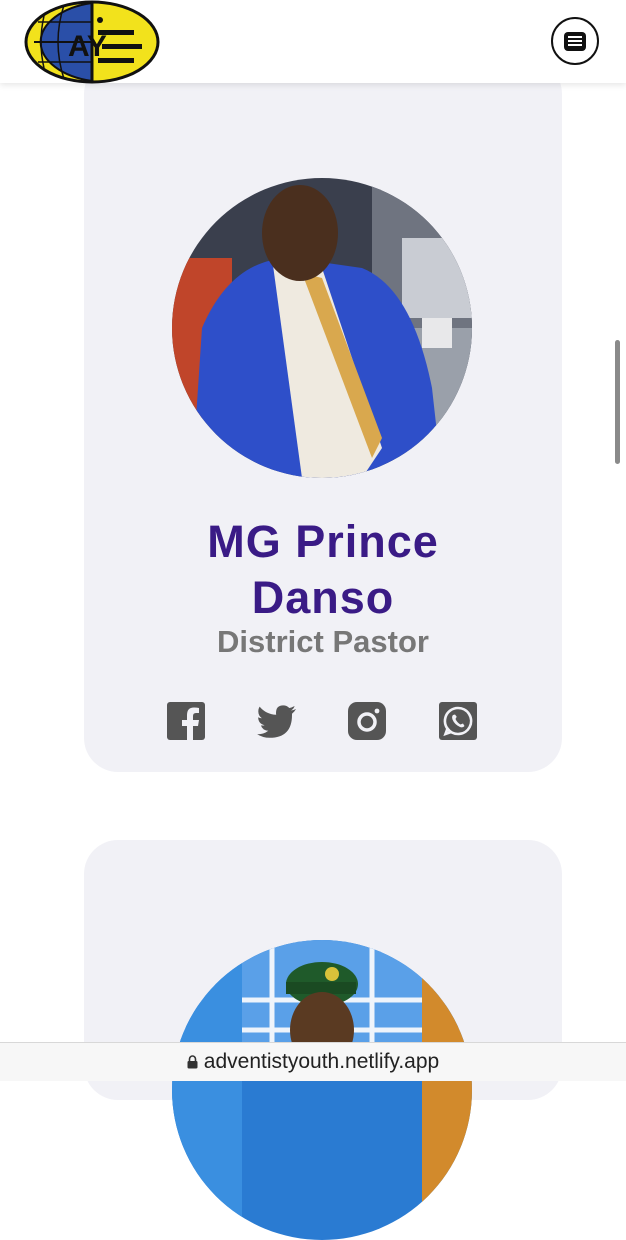 The image size is (626, 1240). I want to click on adventist-youth-logo: AY, so click(92, 42).